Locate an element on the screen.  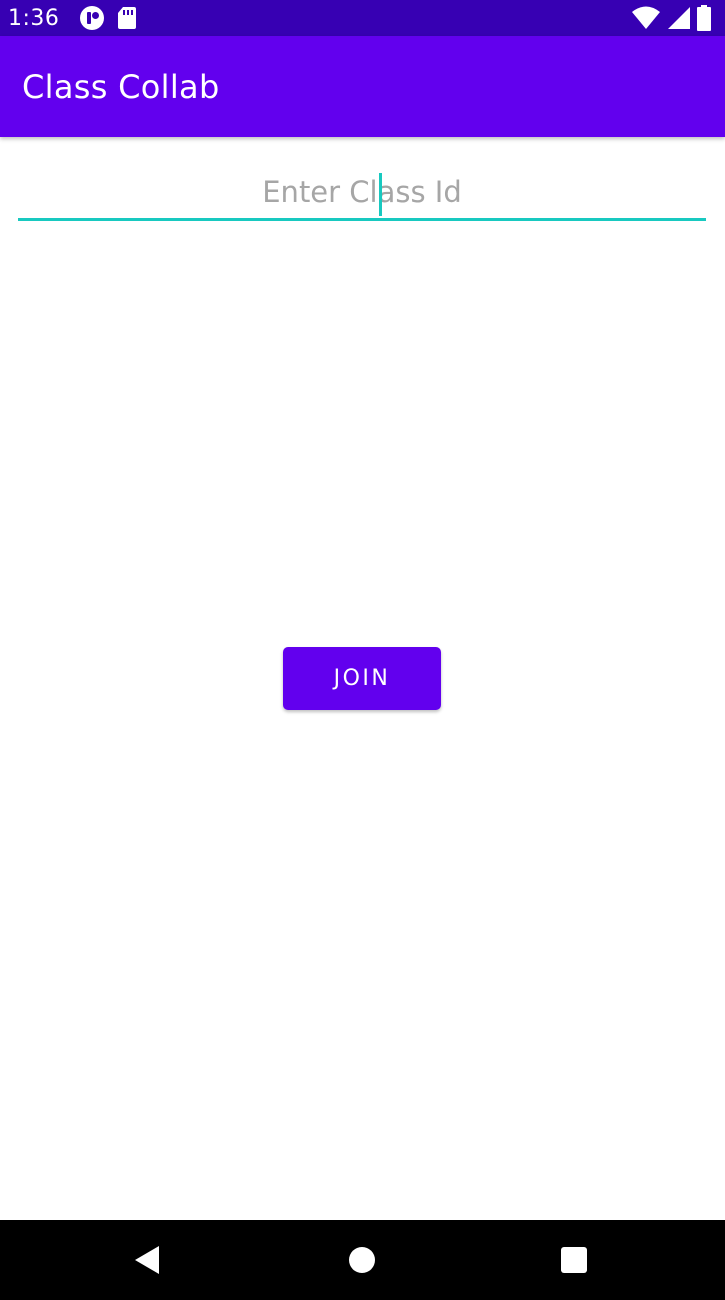
back-button is located at coordinates (147, 1260).